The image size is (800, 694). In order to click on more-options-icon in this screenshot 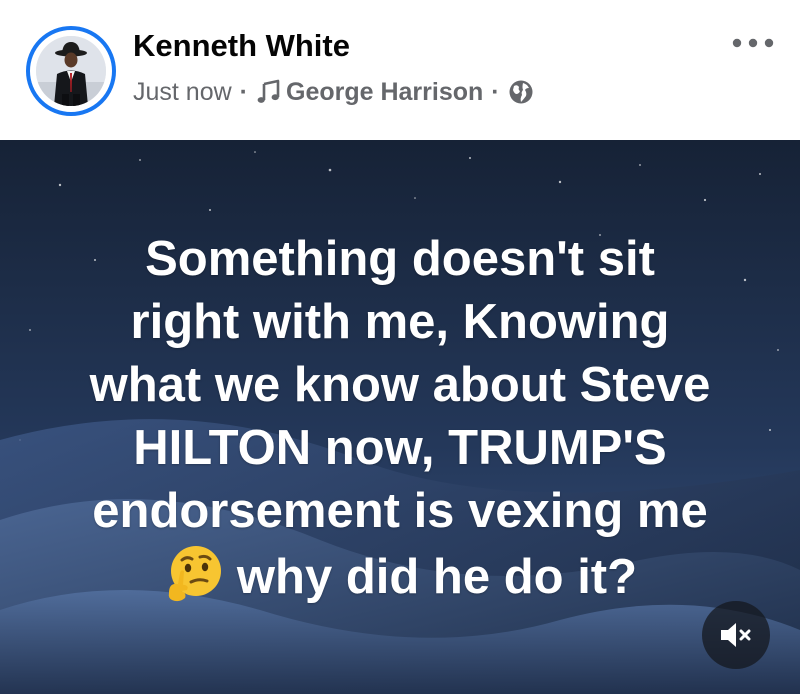, I will do `click(753, 43)`.